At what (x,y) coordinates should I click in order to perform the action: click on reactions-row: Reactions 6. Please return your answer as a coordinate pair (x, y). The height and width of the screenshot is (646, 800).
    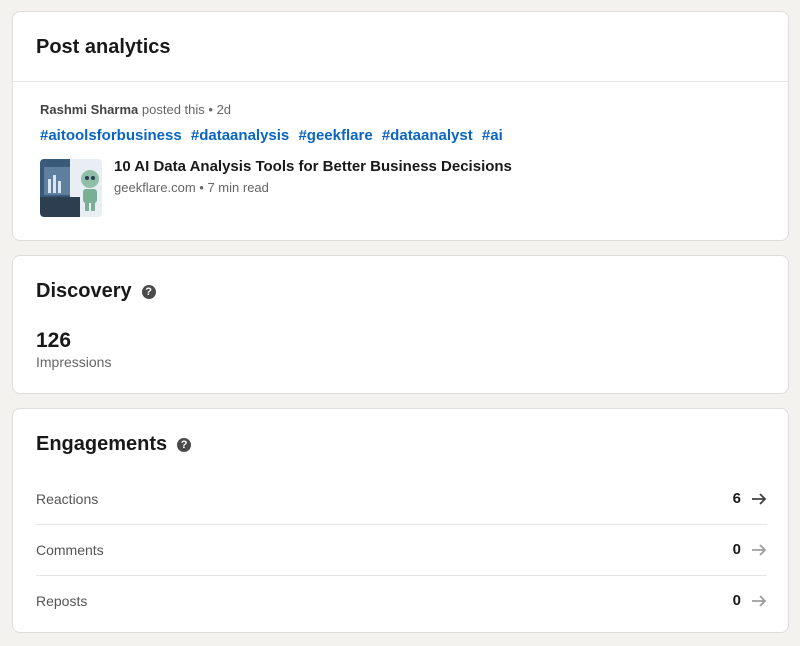
    Looking at the image, I should click on (401, 499).